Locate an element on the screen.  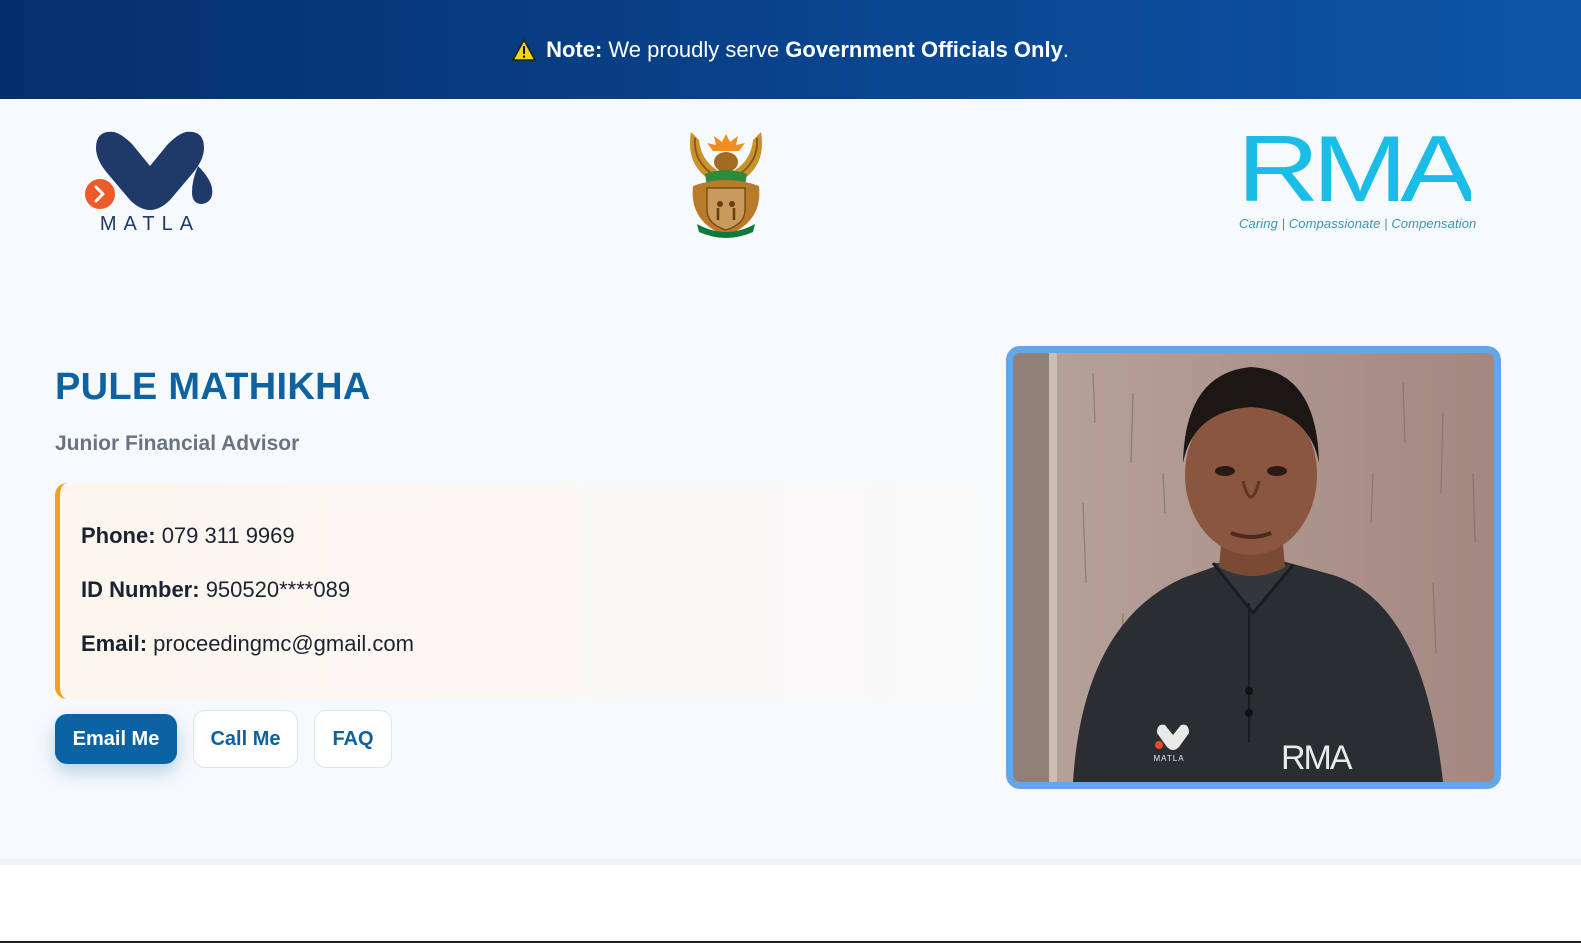
rma-tagline: Caring | Compassionate | Compensation is located at coordinates (1358, 223).